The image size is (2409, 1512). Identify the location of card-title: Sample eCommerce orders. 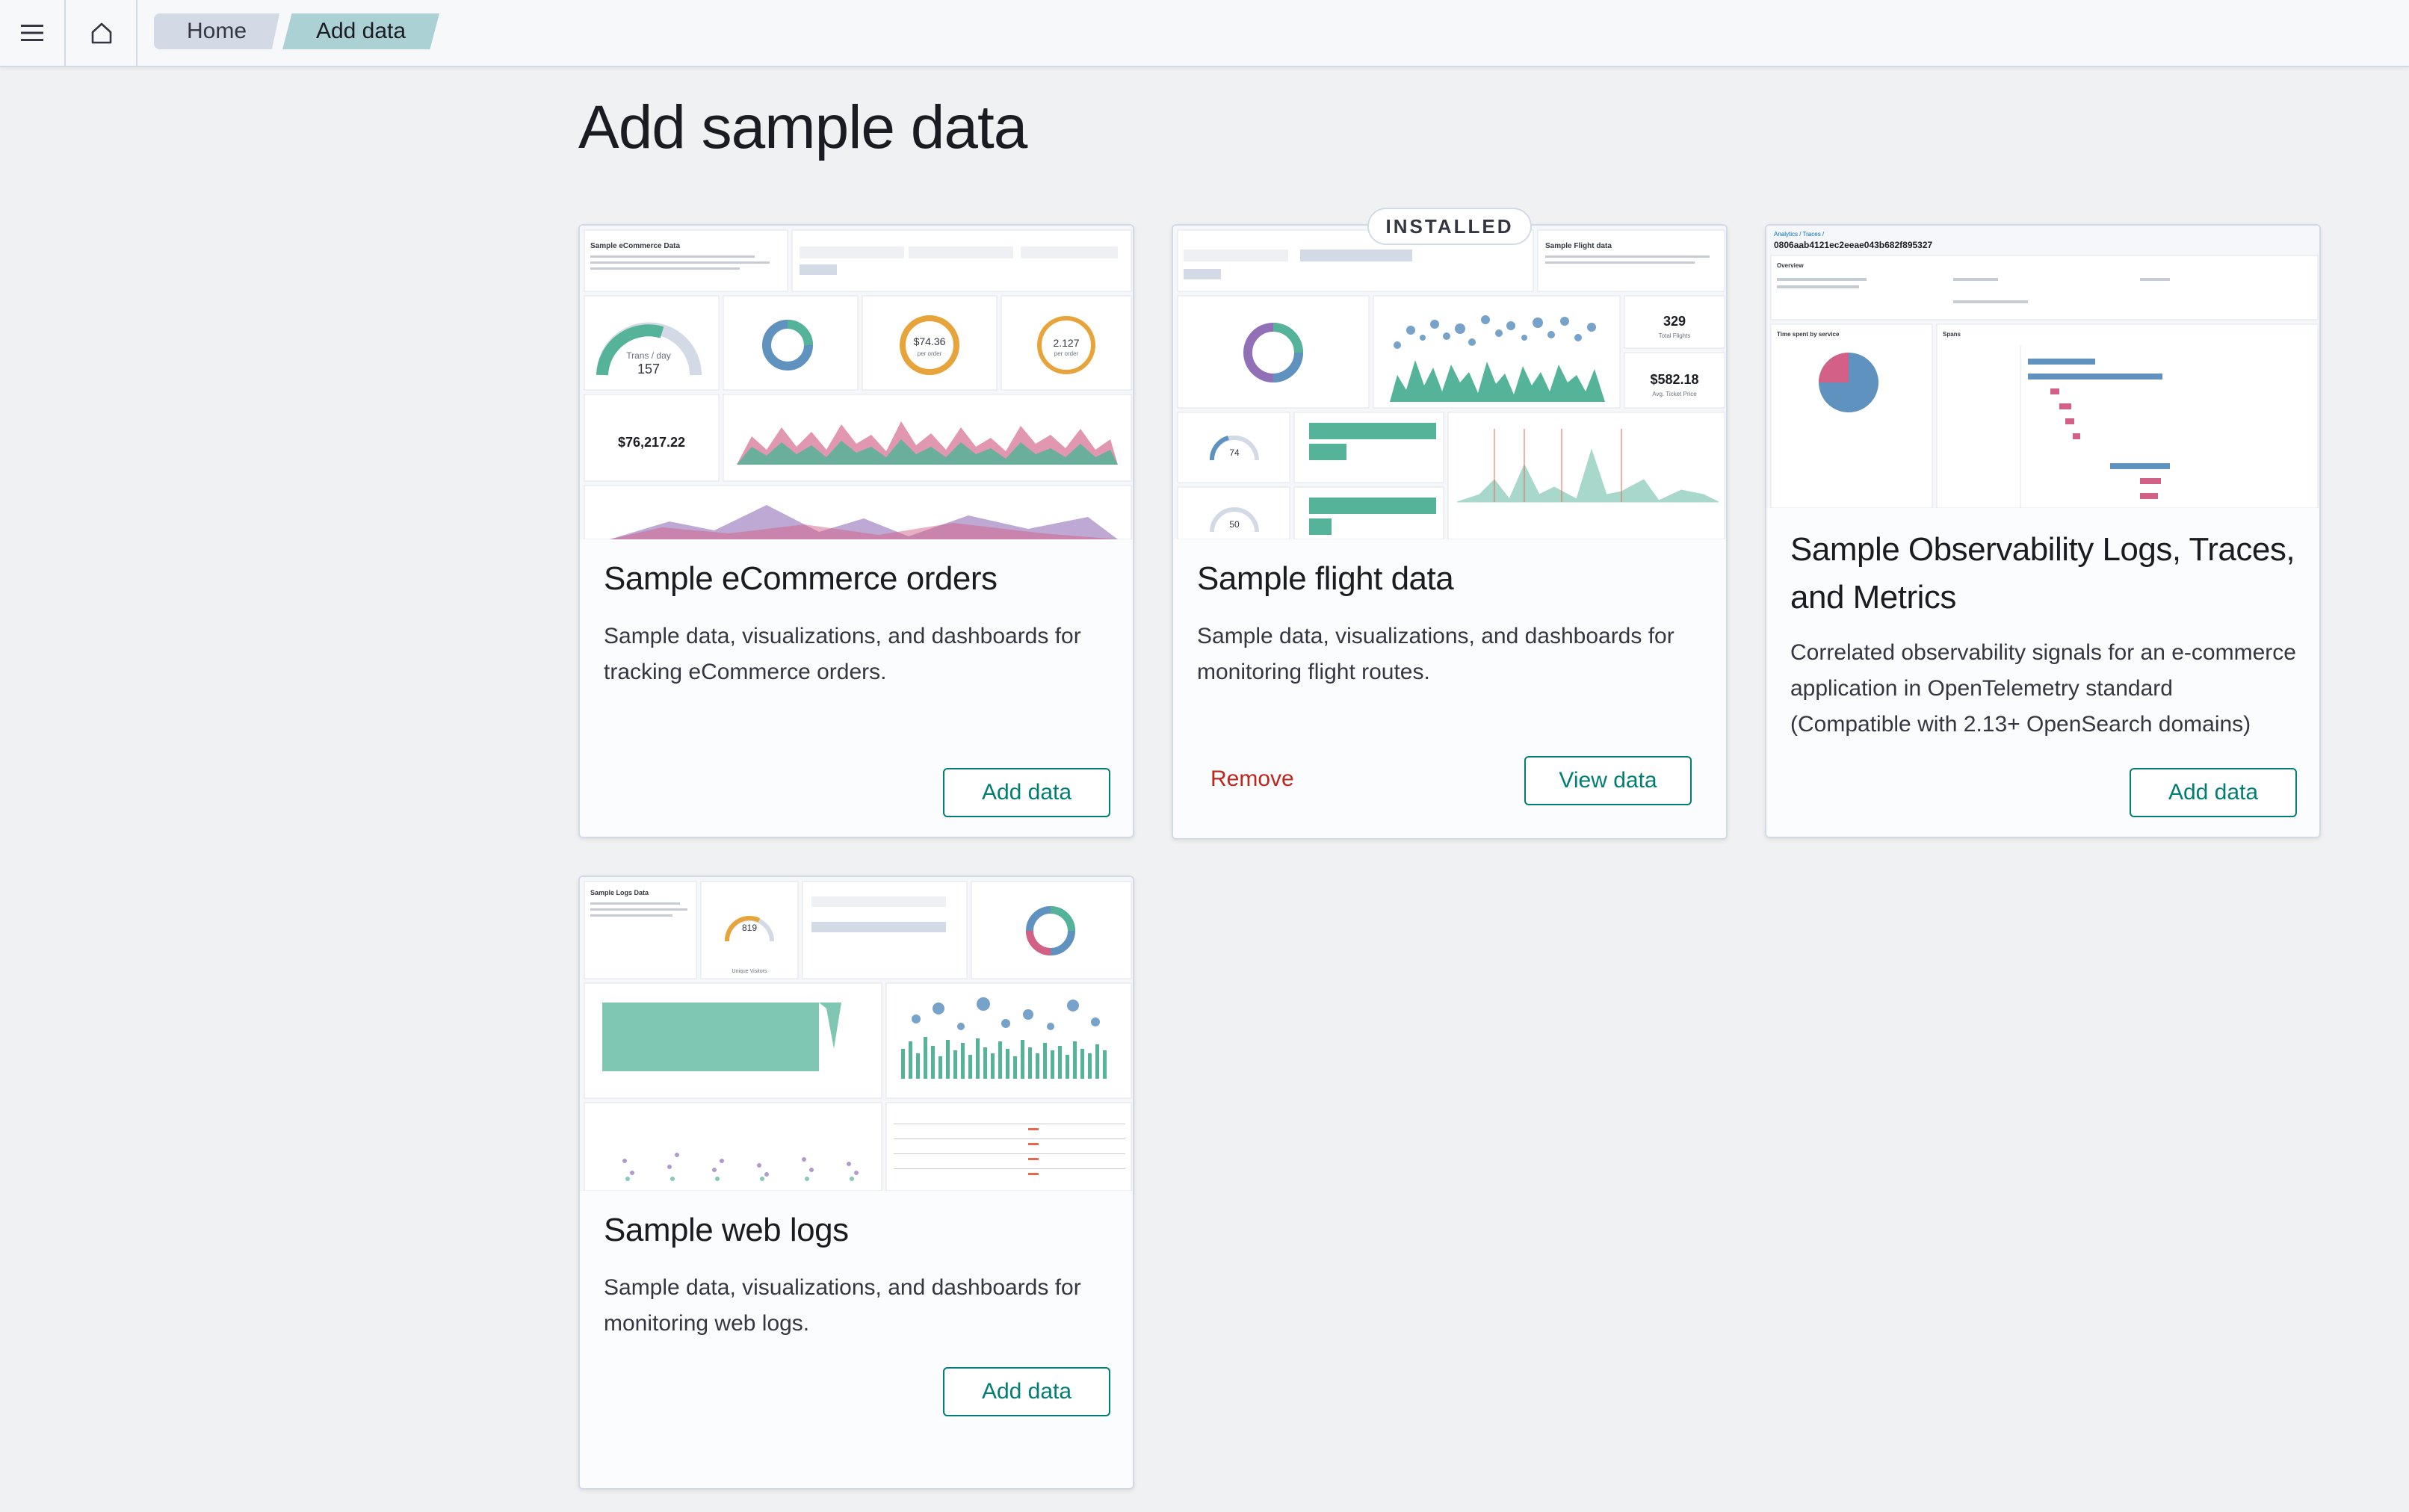
(801, 578).